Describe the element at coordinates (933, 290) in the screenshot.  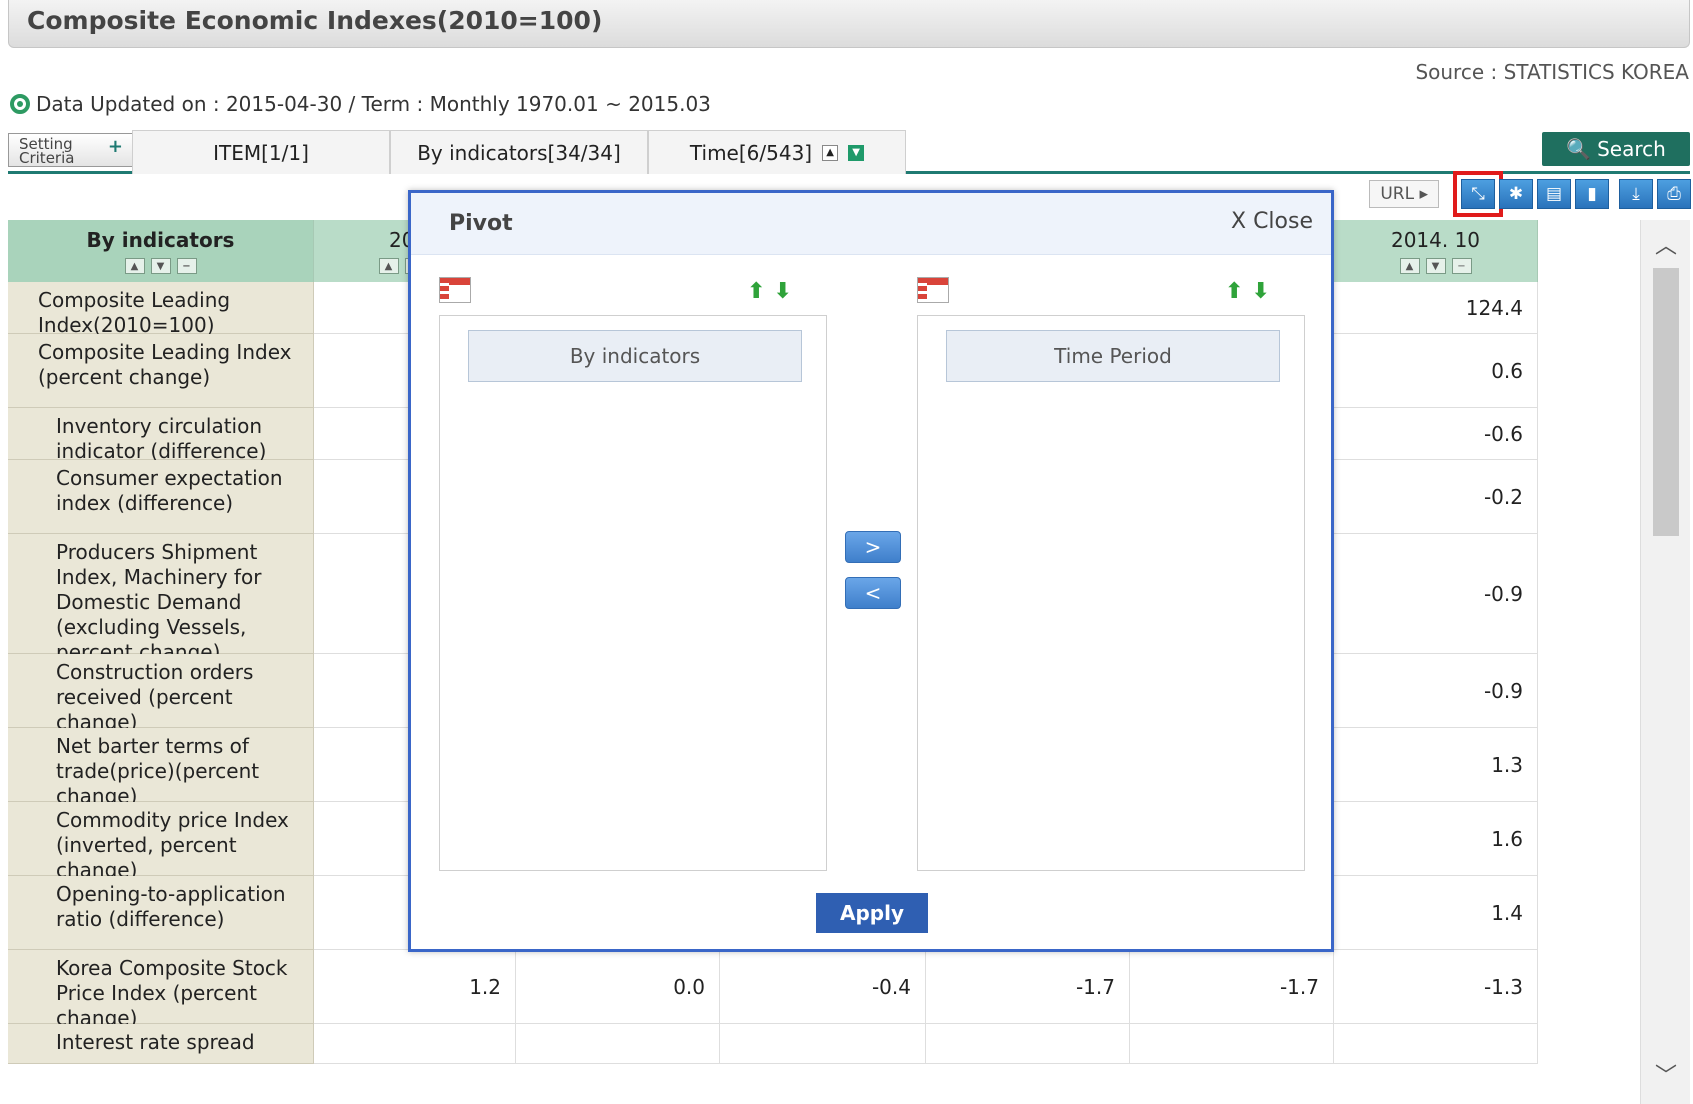
I see `column-axis-icon` at that location.